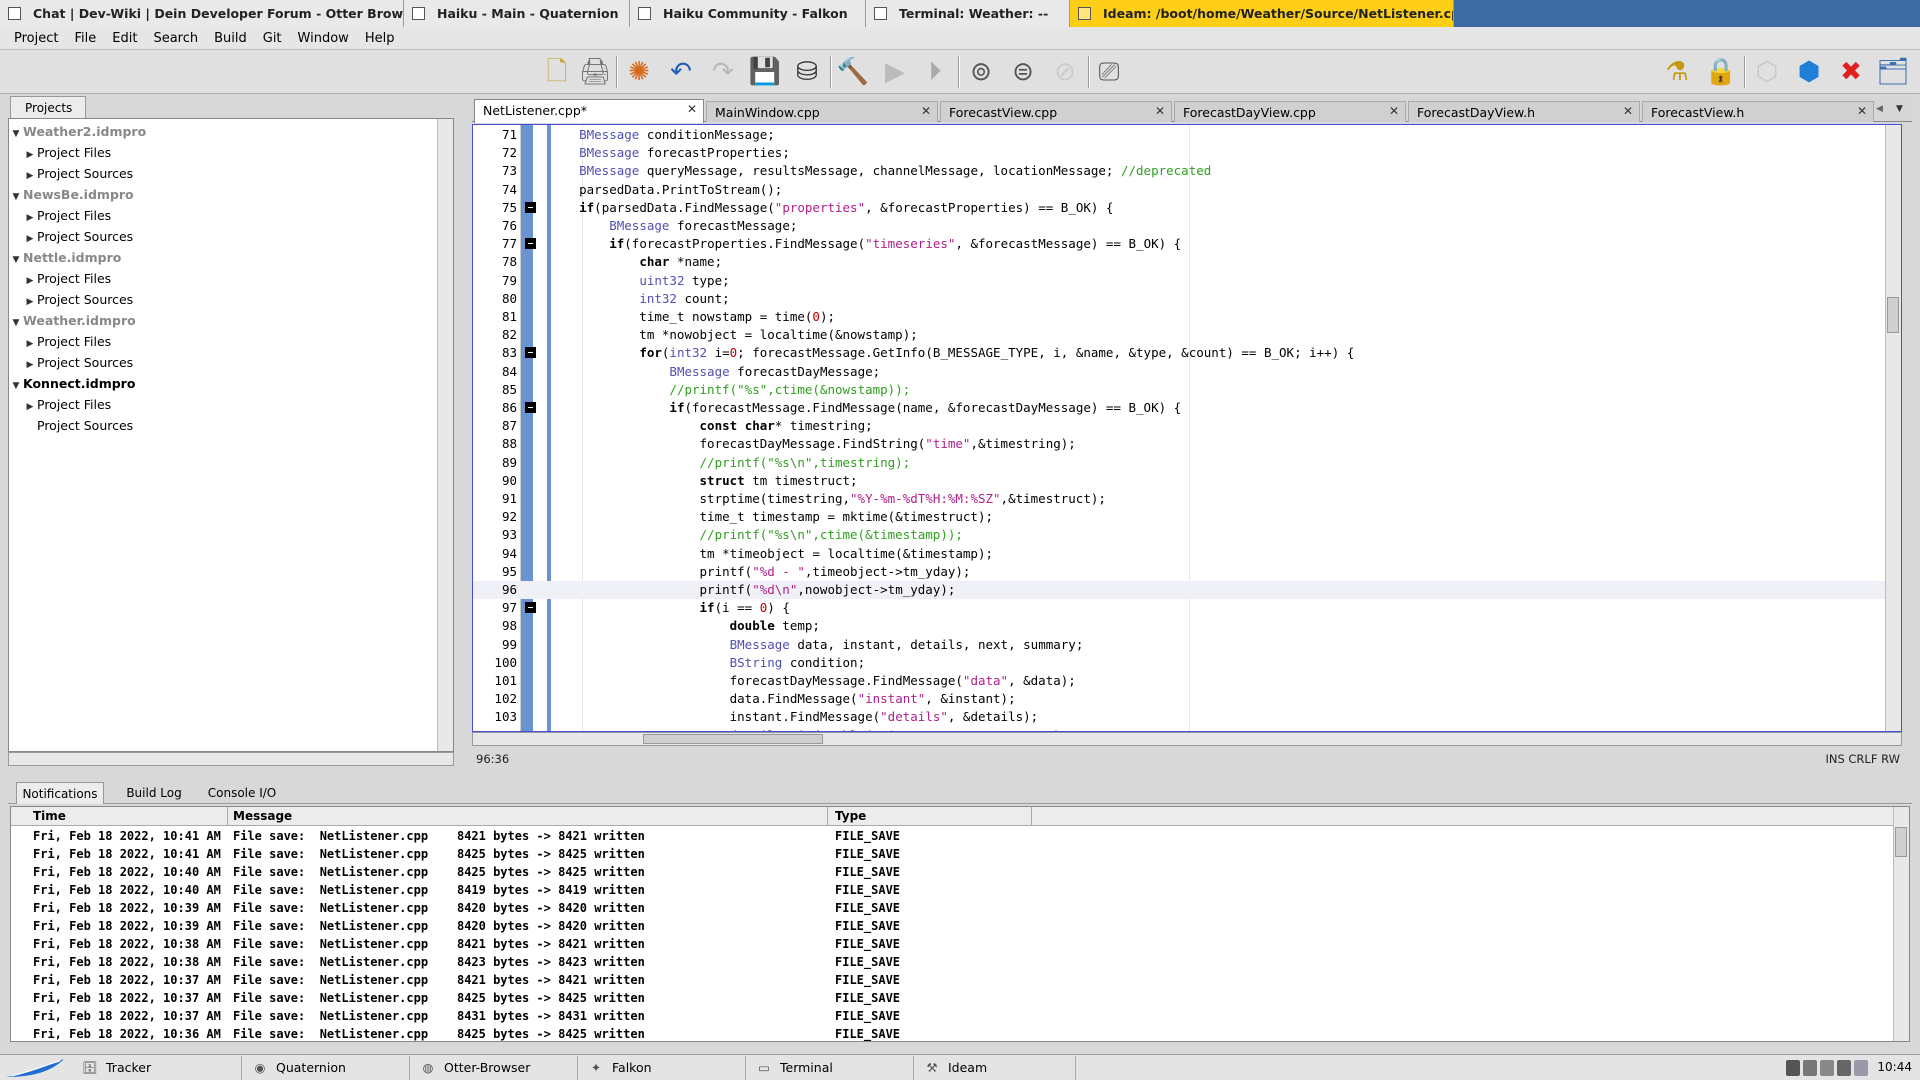 This screenshot has height=1080, width=1920. What do you see at coordinates (1893, 428) in the screenshot?
I see `editor-vertical-scrollbar` at bounding box center [1893, 428].